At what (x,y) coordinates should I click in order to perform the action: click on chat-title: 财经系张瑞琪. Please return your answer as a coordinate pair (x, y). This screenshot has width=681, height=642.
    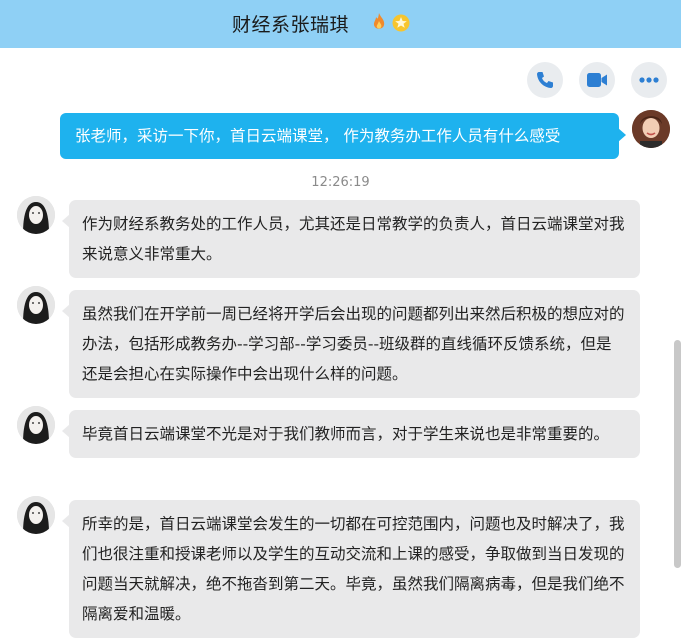
    Looking at the image, I should click on (291, 25).